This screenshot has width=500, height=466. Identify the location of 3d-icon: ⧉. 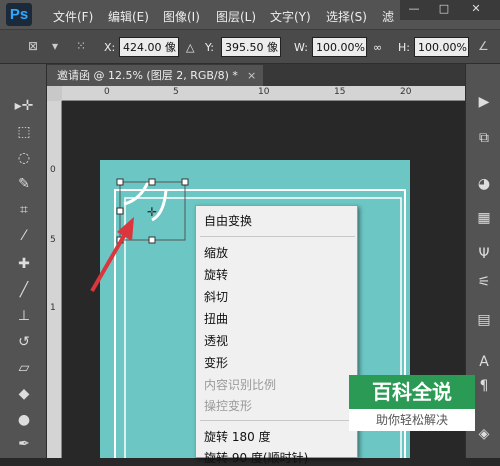
(484, 138).